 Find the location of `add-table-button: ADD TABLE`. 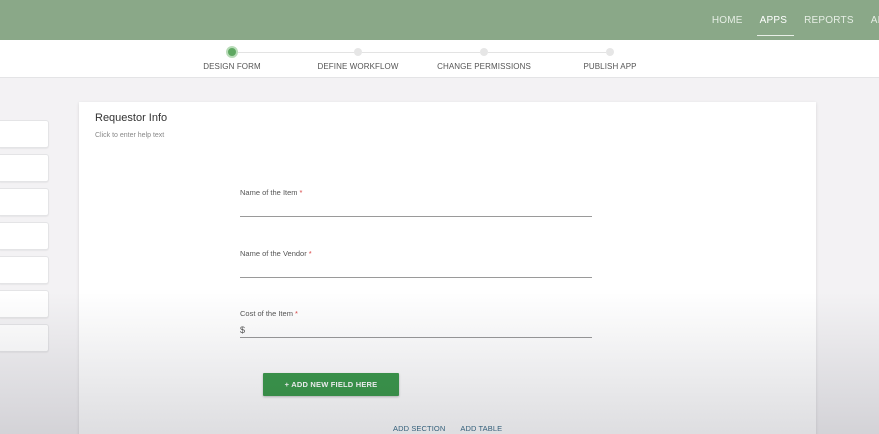

add-table-button: ADD TABLE is located at coordinates (481, 428).